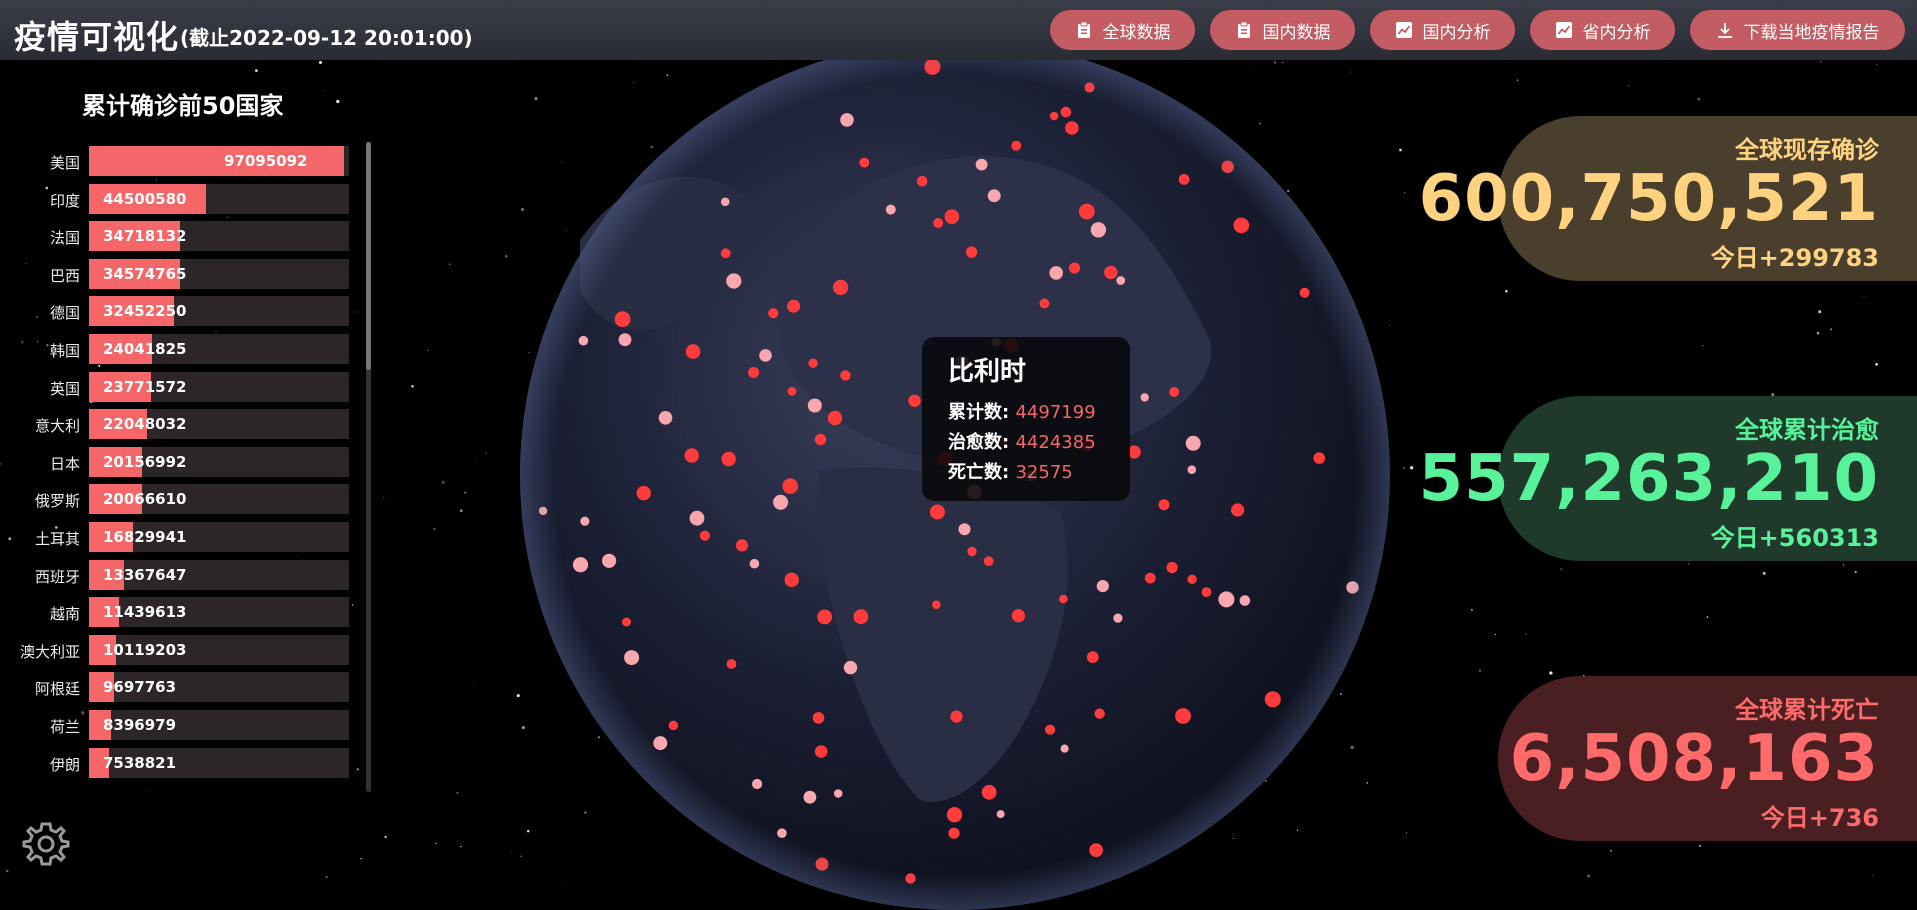  I want to click on ranking-value-label: 13367647, so click(145, 574).